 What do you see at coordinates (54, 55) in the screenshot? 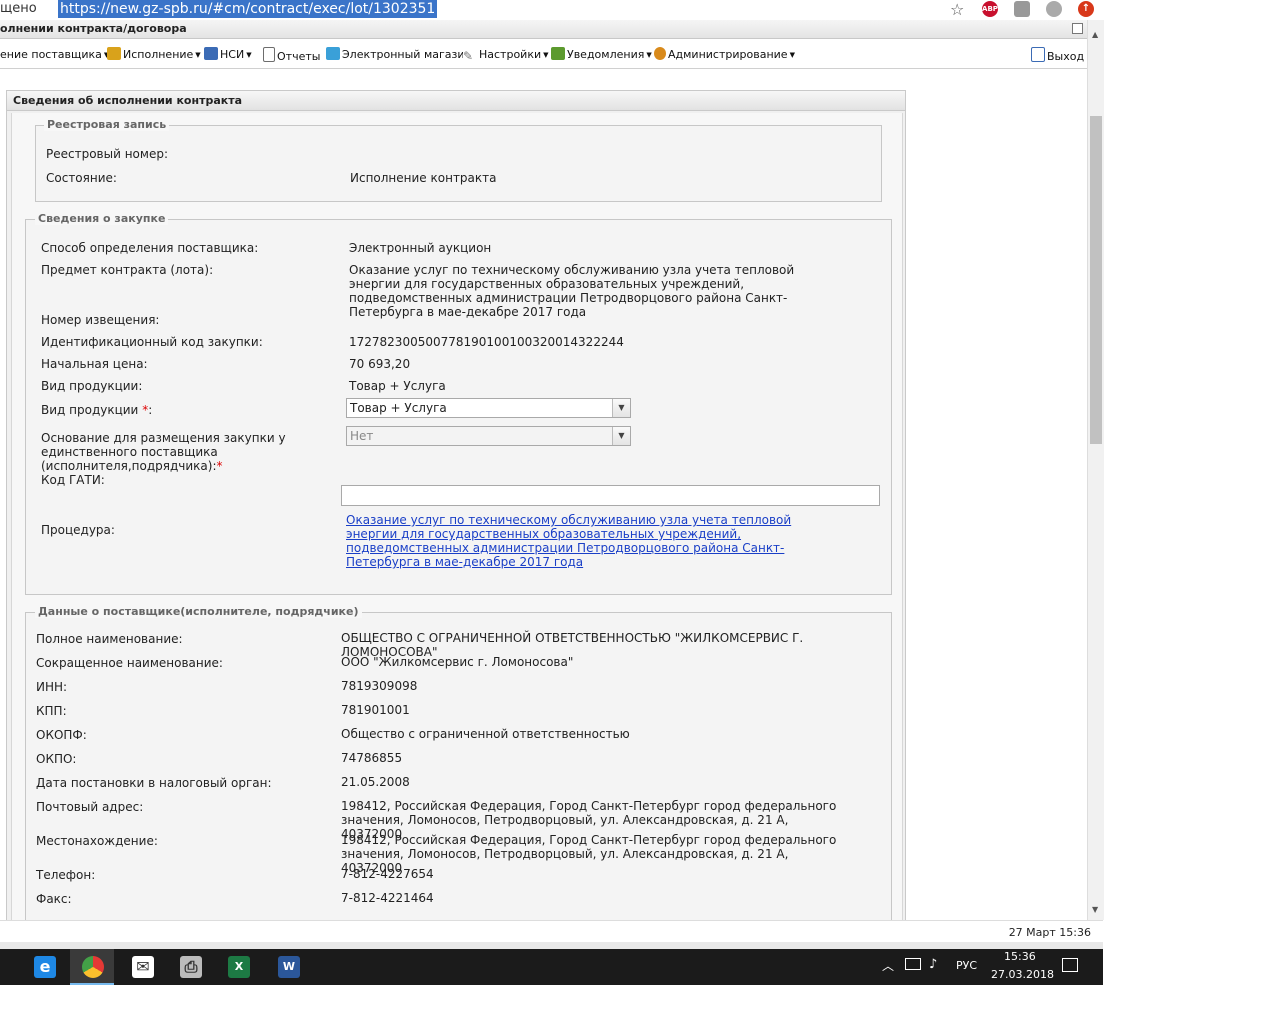
I see `menu-supplier-selection: ение поставщика▼` at bounding box center [54, 55].